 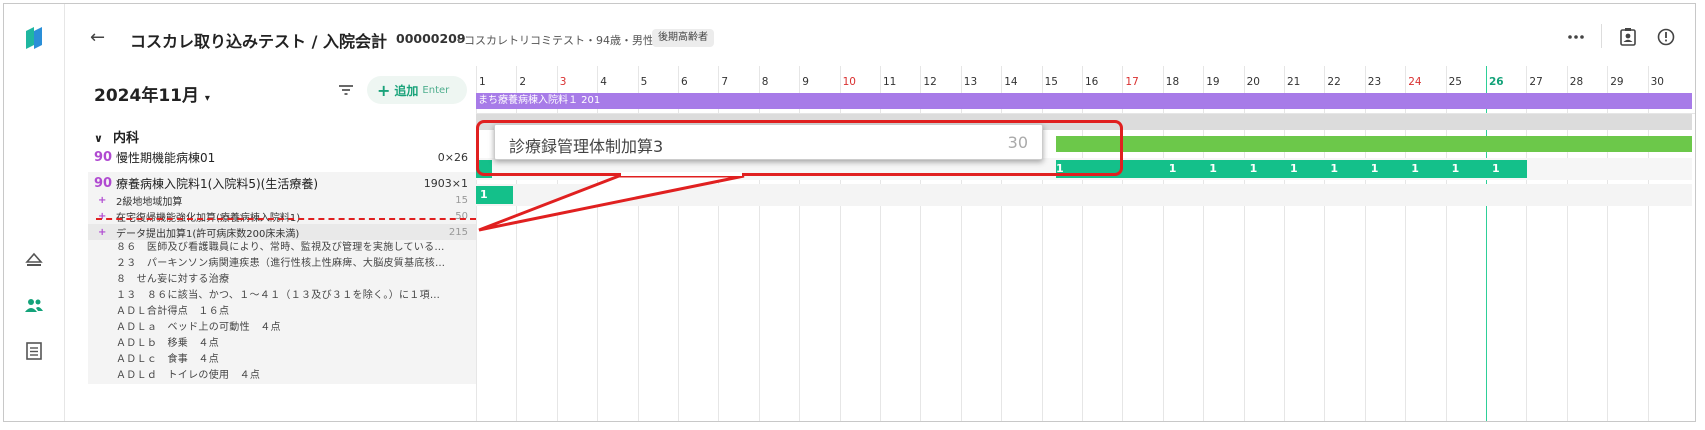 I want to click on department-label: 内科, so click(x=125, y=138).